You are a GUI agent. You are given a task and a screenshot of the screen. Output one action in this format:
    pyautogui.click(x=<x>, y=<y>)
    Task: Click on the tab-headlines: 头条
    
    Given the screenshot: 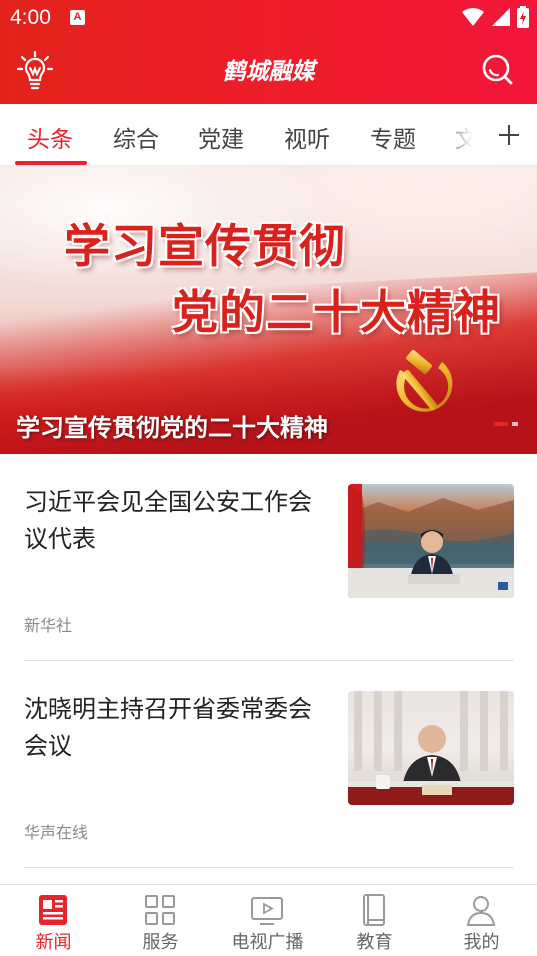 What is the action you would take?
    pyautogui.click(x=50, y=137)
    